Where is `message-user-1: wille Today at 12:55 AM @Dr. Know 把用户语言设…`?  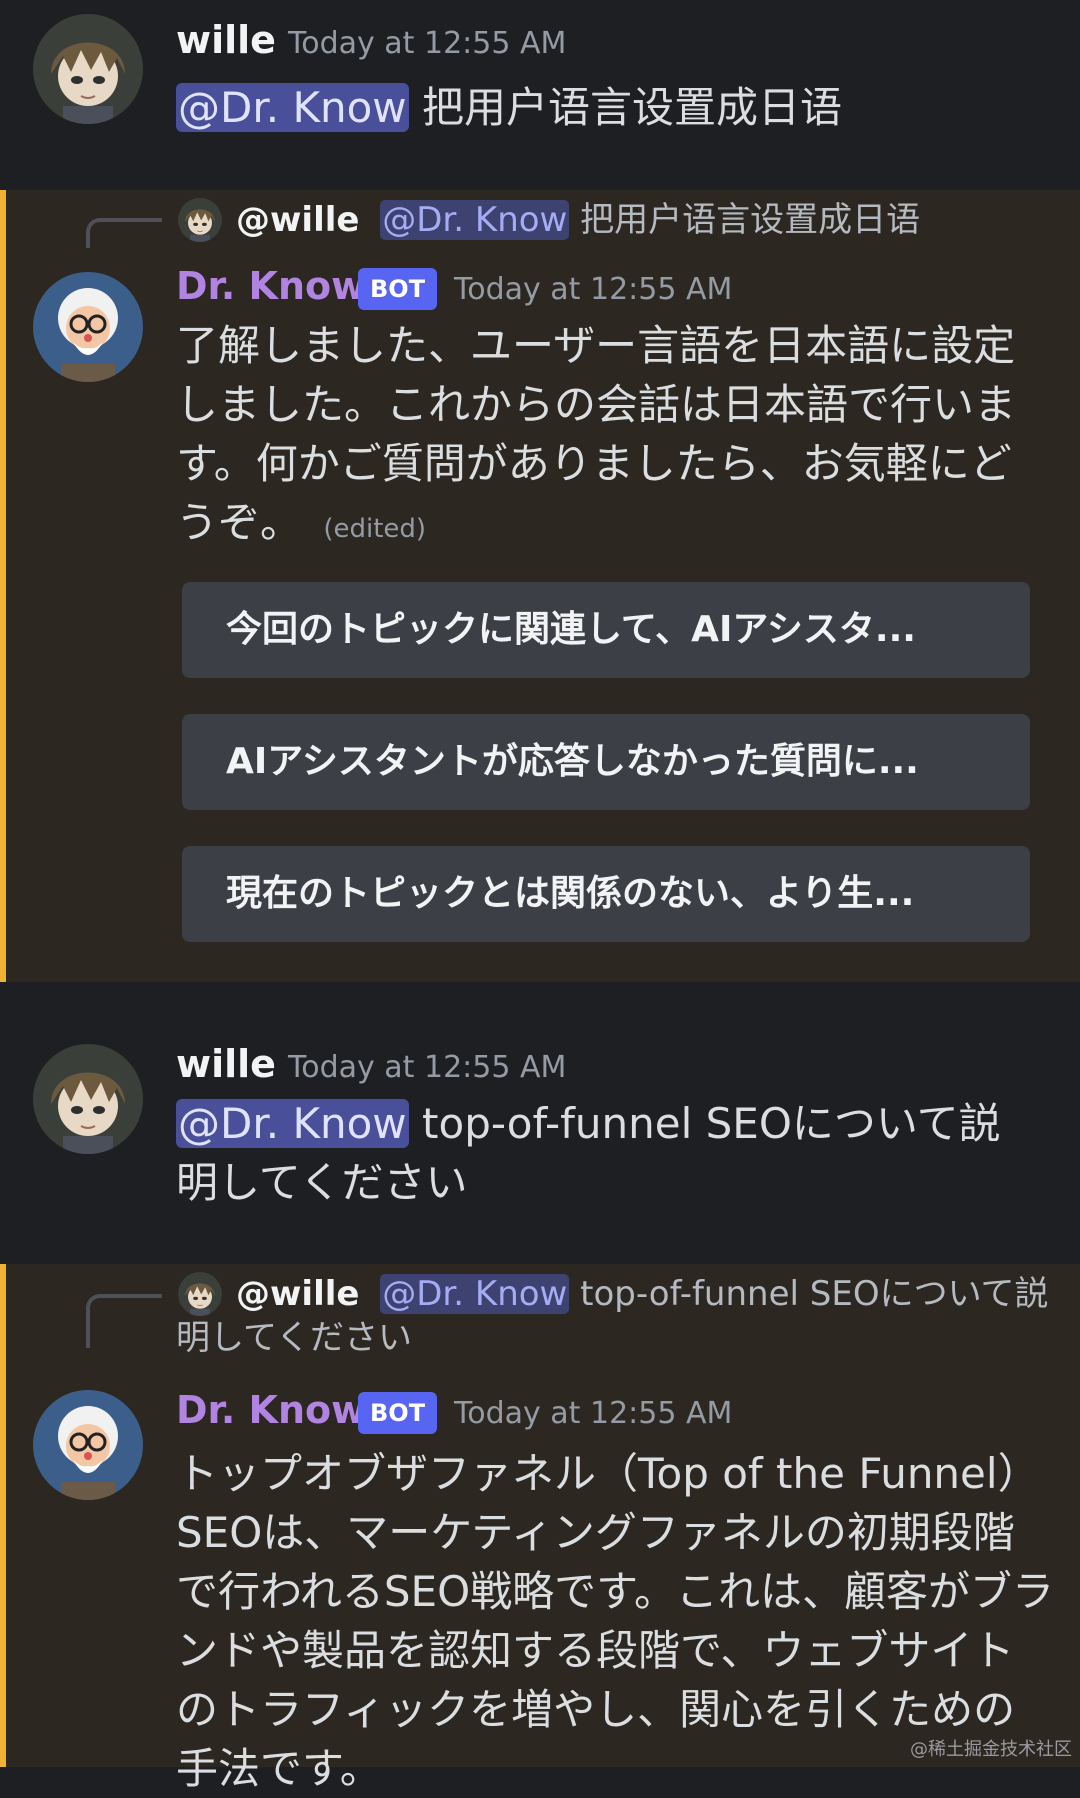 message-user-1: wille Today at 12:55 AM @Dr. Know 把用户语言设… is located at coordinates (540, 84).